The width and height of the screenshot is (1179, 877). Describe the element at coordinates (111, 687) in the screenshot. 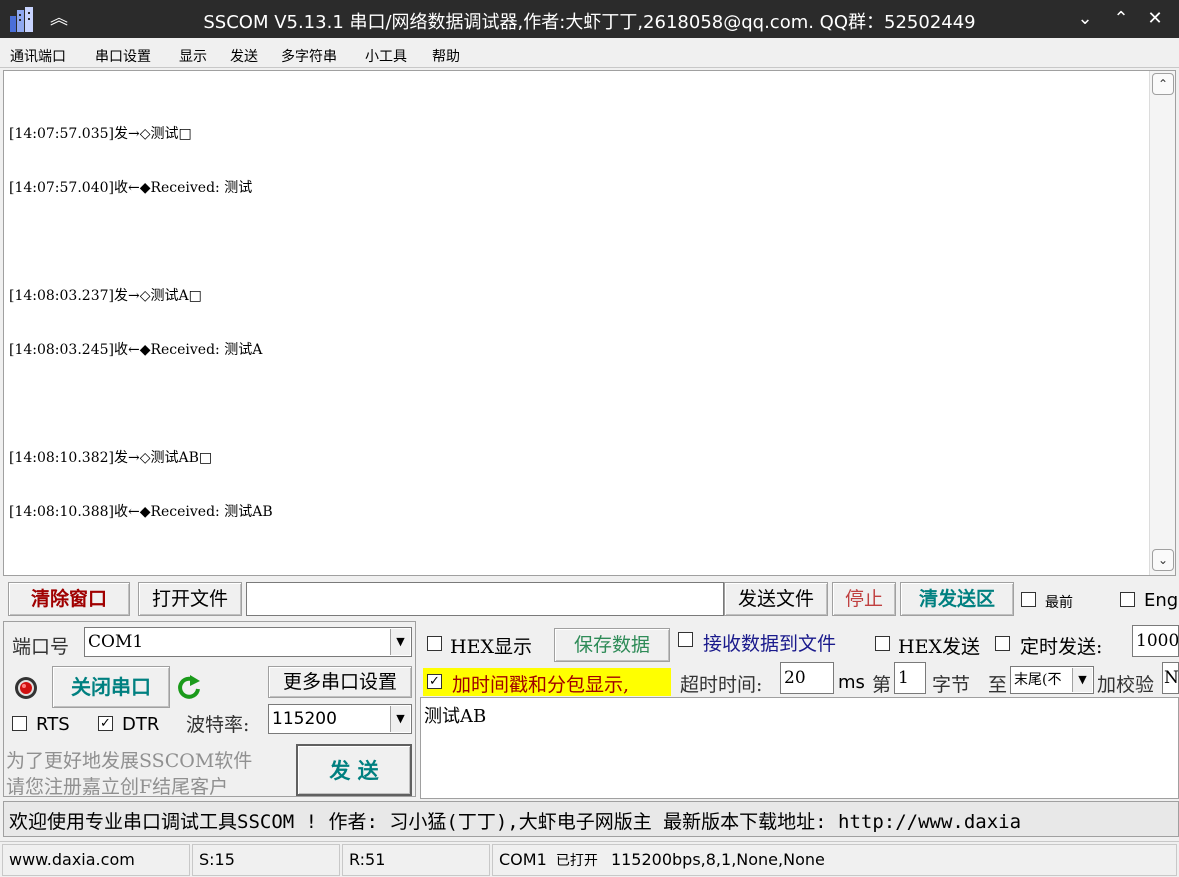

I see `close-port-button: 关闭串口` at that location.